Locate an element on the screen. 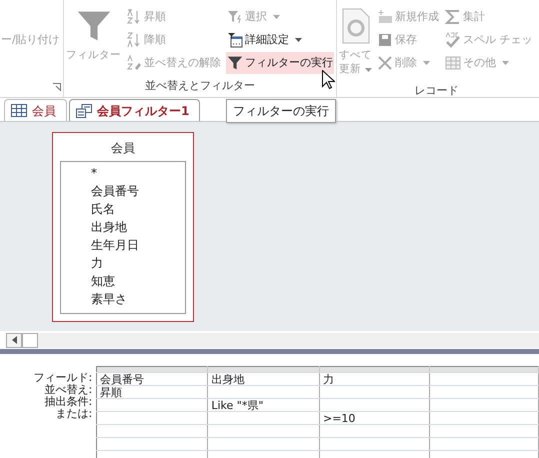 The image size is (539, 458). ribbon-button: 詳細設定 is located at coordinates (280, 40).